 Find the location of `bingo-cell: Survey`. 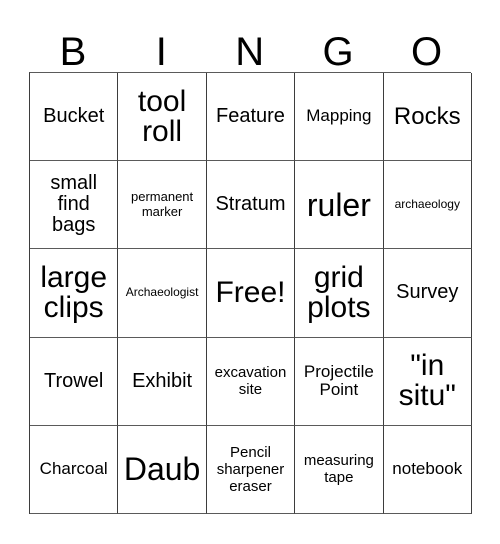

bingo-cell: Survey is located at coordinates (427, 293).